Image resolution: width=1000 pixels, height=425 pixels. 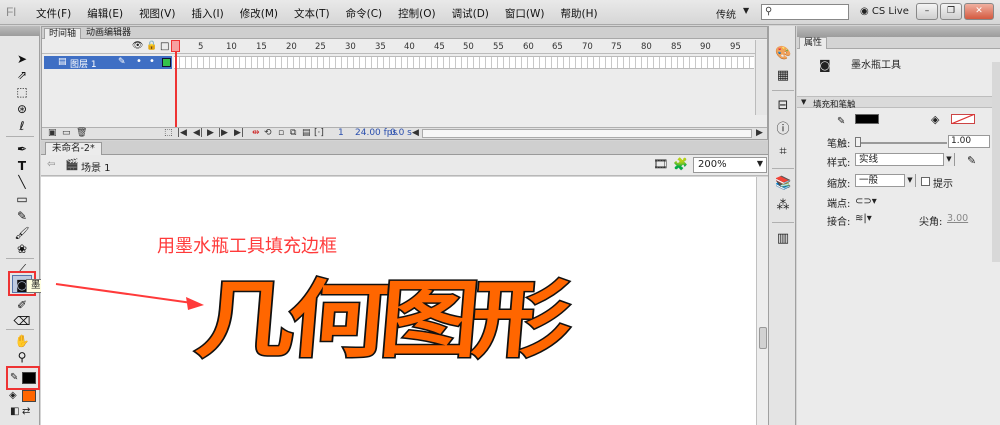 What do you see at coordinates (168, 133) in the screenshot?
I see `scroll-to-playhead-icon: ⬚` at bounding box center [168, 133].